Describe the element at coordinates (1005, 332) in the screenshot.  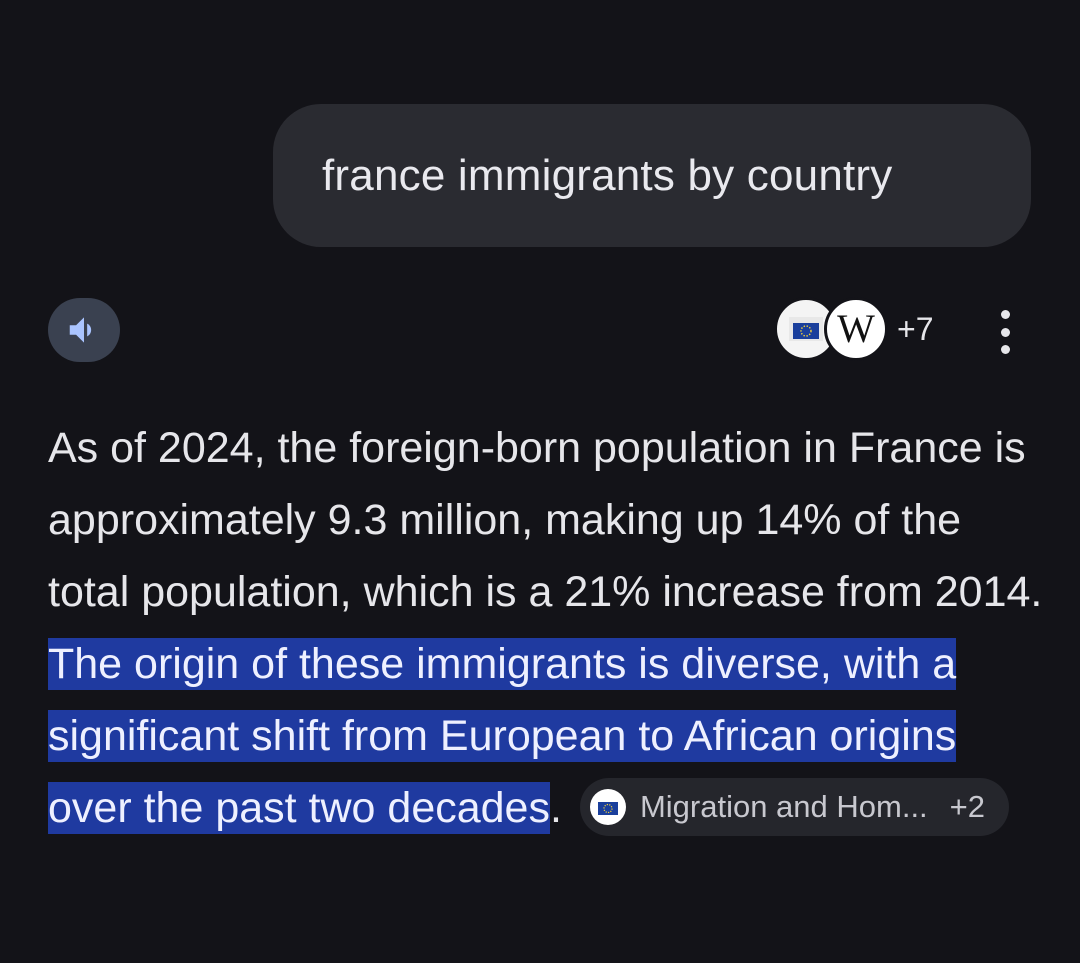
I see `more-options-button` at that location.